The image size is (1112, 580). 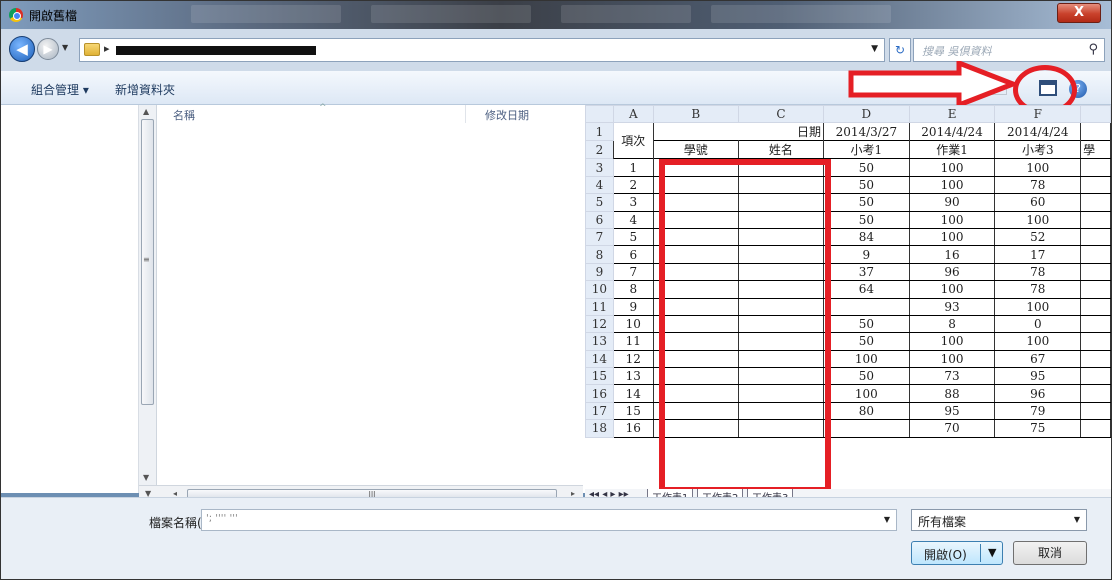 I want to click on scroll-down-arrow: ▼, so click(x=146, y=477).